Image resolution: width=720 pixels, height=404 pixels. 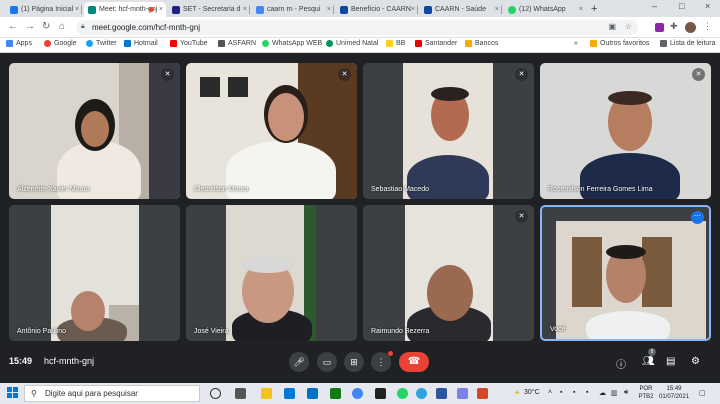 I want to click on bookmark-bancos: Bancos, so click(x=481, y=43).